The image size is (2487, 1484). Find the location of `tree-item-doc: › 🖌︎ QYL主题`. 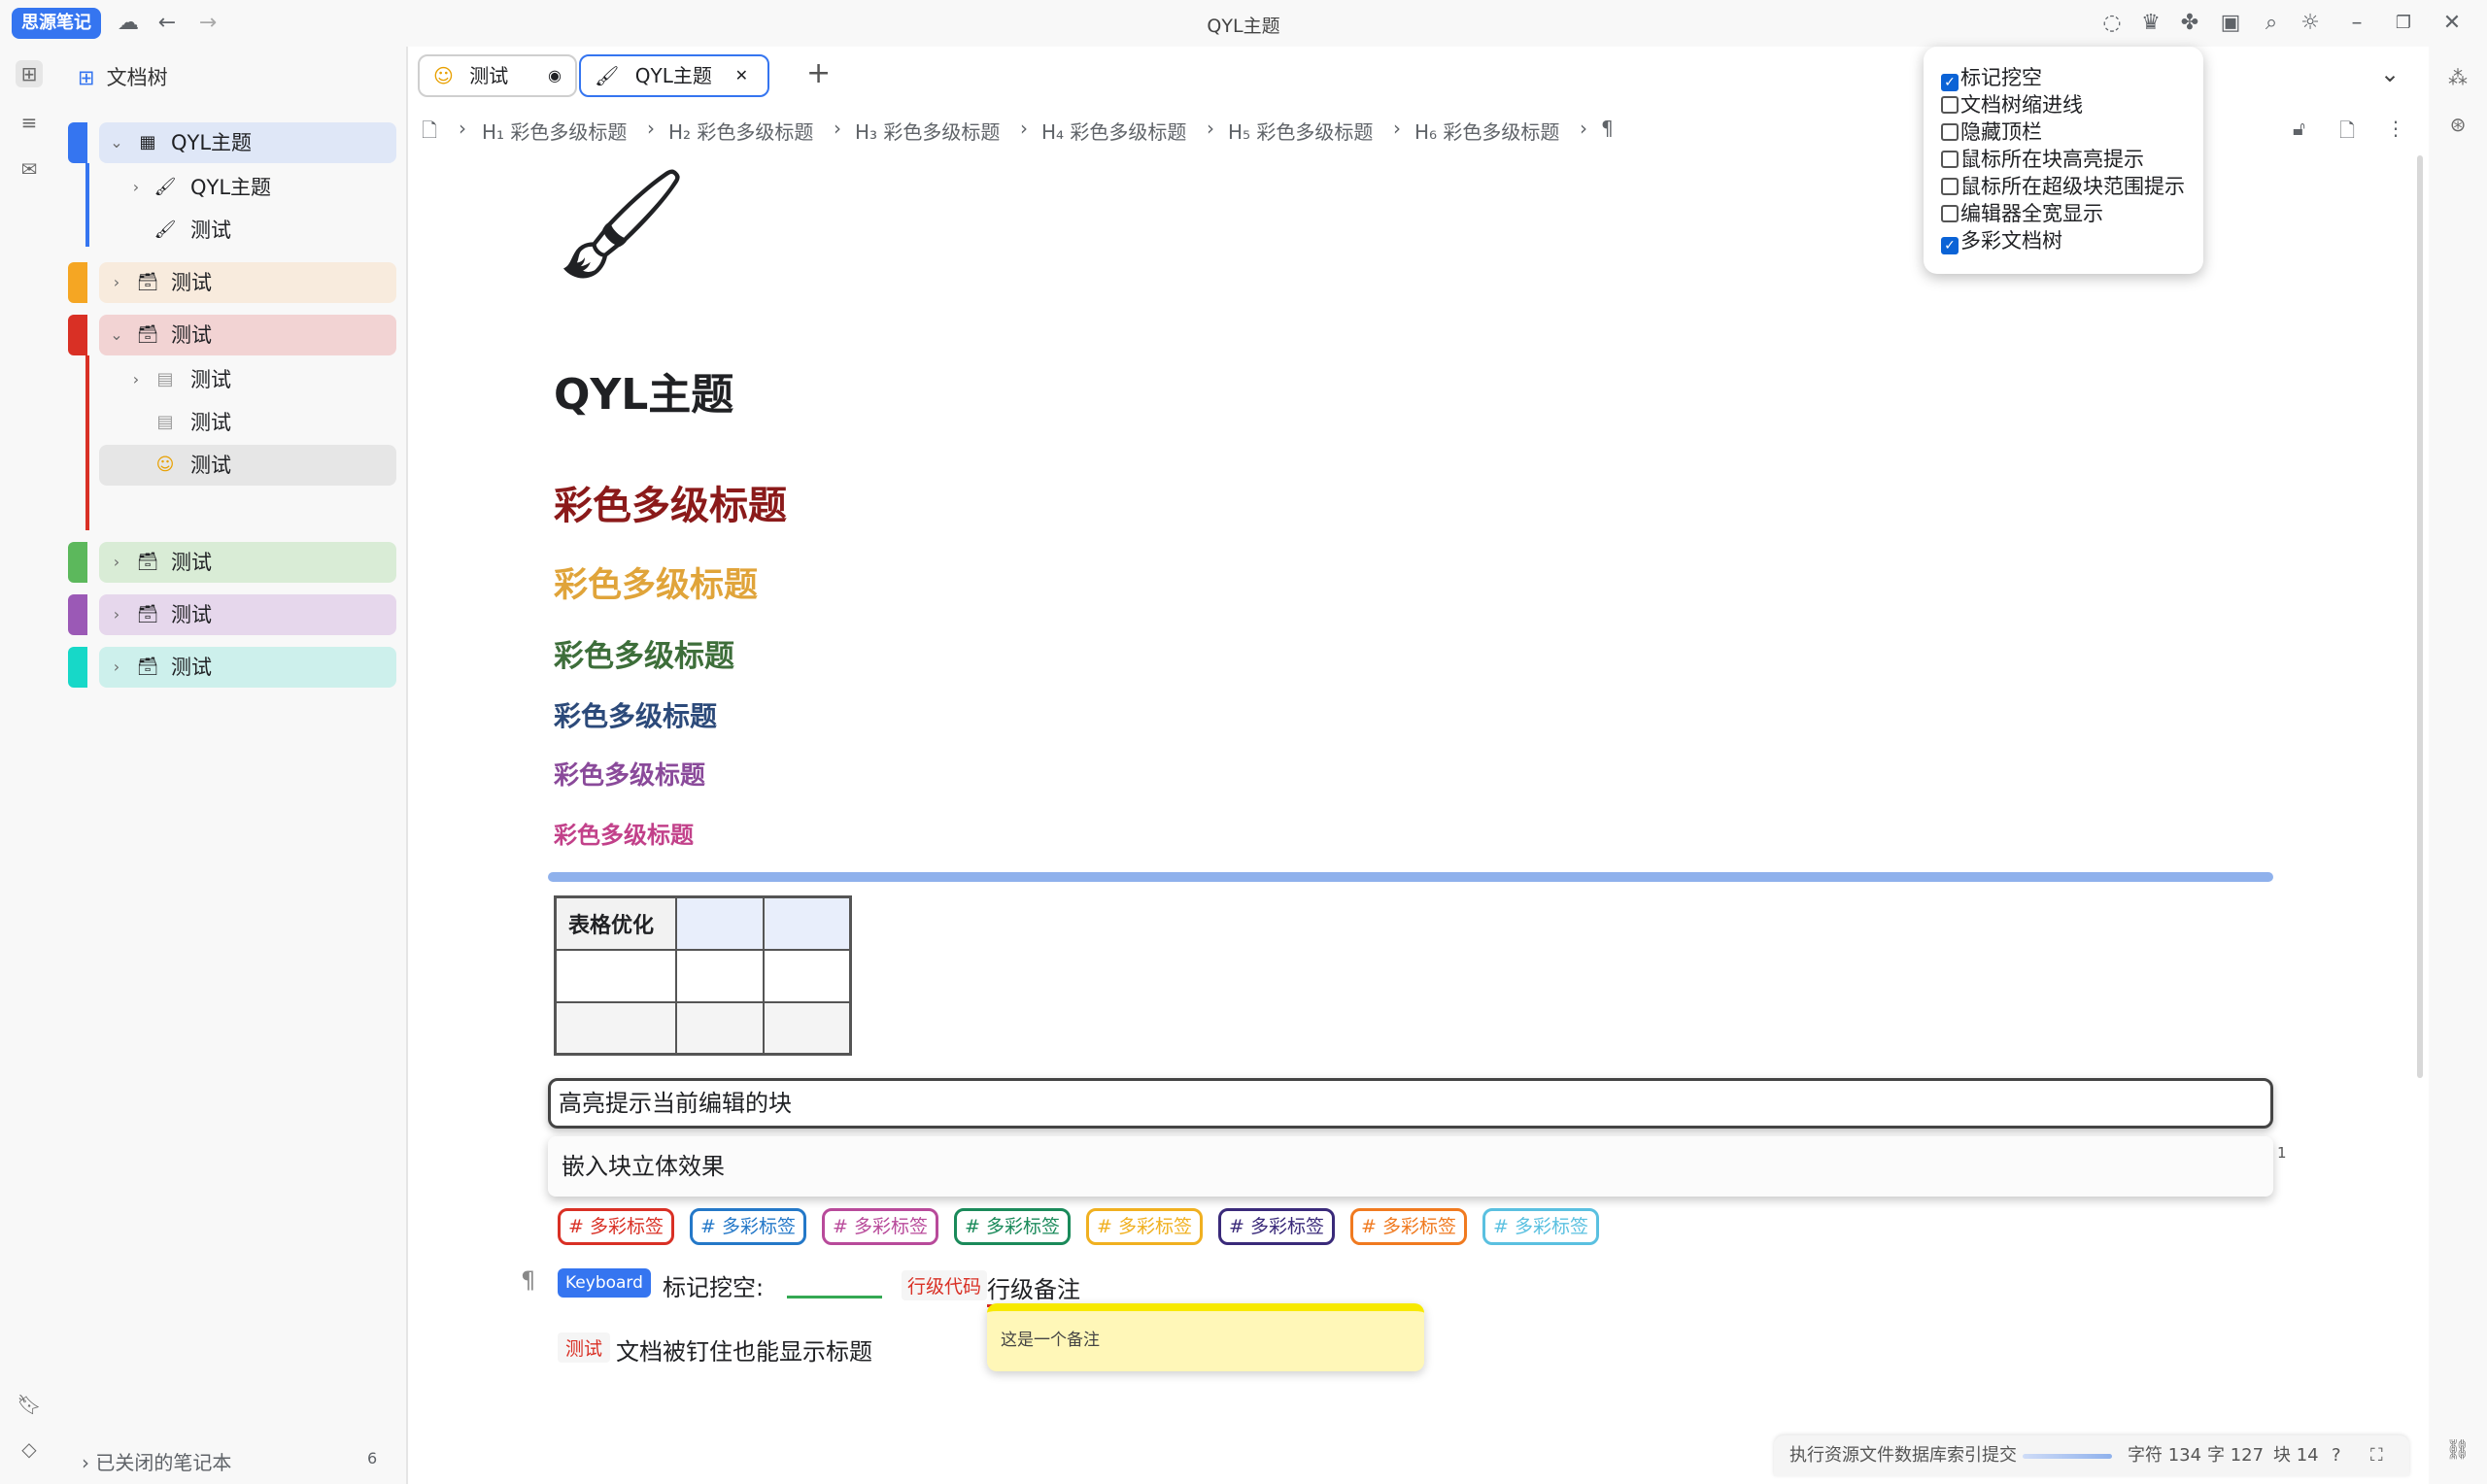

tree-item-doc: › 🖌︎ QYL主题 is located at coordinates (247, 187).